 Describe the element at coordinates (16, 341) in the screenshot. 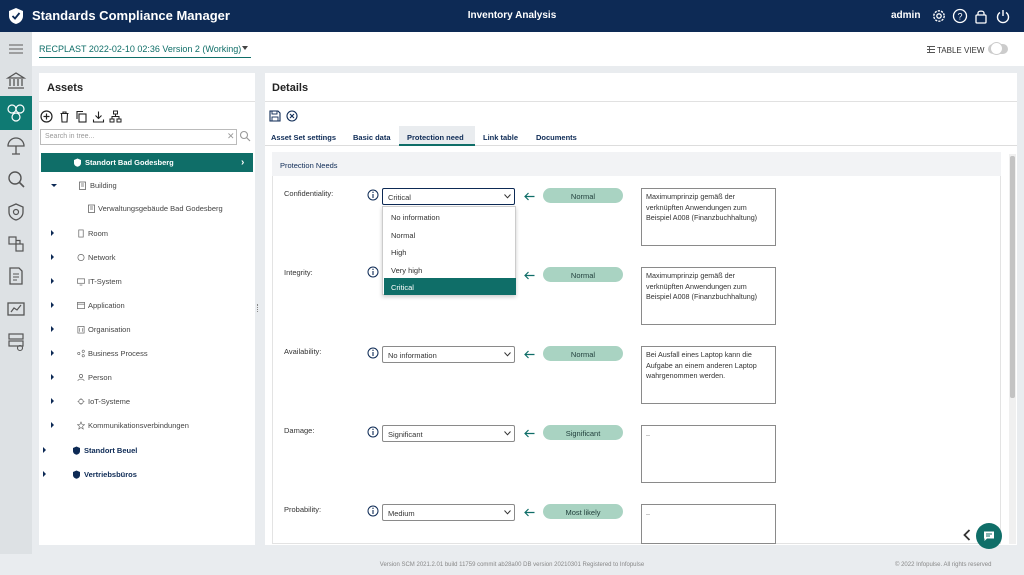

I see `server-settings-icon` at that location.